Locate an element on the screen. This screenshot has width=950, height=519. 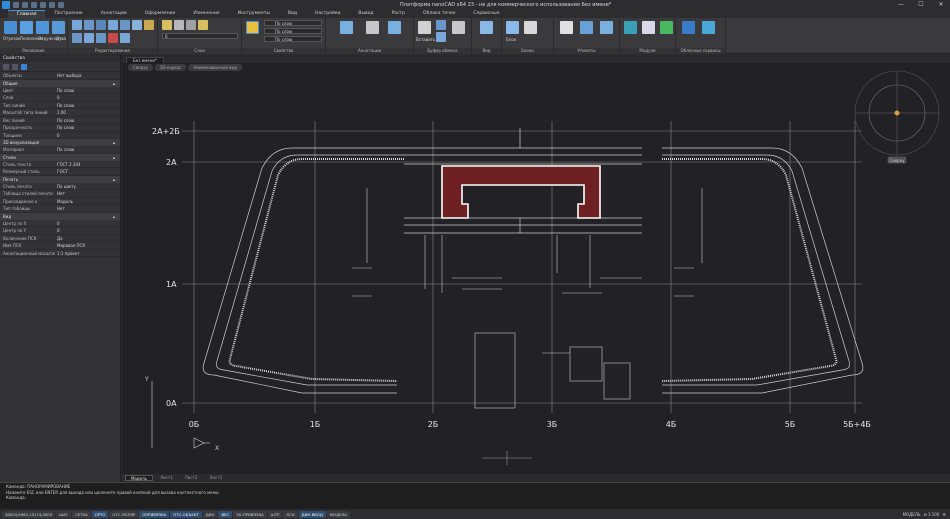
move-icon is located at coordinates (77, 25).